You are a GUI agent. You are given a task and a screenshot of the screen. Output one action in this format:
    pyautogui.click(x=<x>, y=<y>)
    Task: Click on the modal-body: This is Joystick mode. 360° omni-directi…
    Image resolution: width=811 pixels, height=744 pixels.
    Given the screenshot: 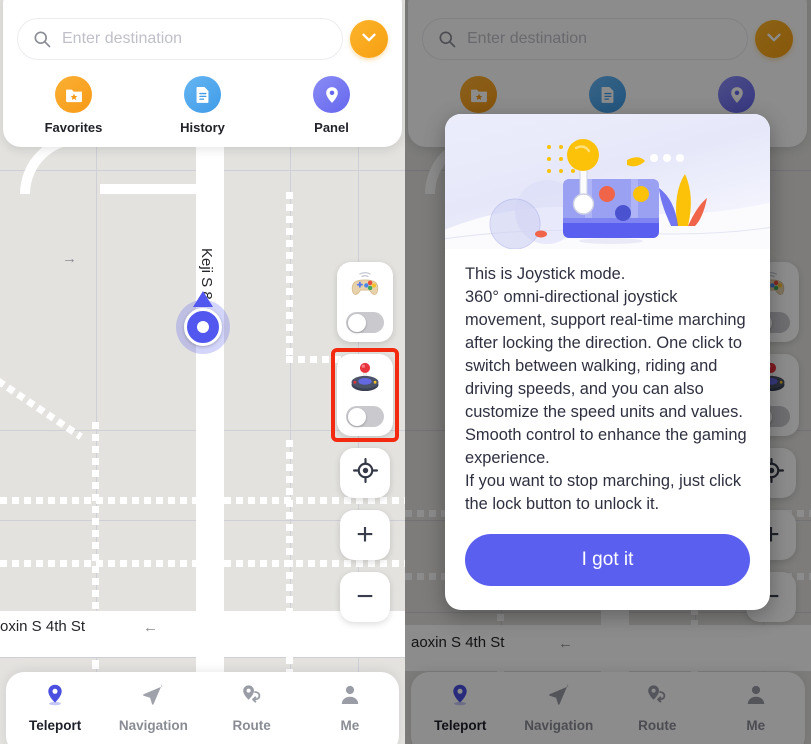 What is the action you would take?
    pyautogui.click(x=607, y=382)
    